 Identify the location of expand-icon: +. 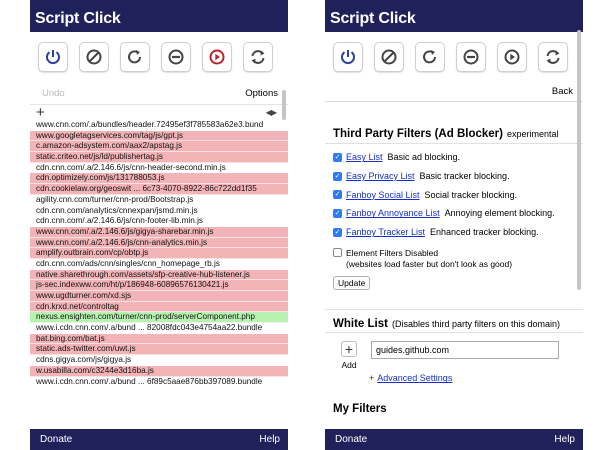
(372, 378).